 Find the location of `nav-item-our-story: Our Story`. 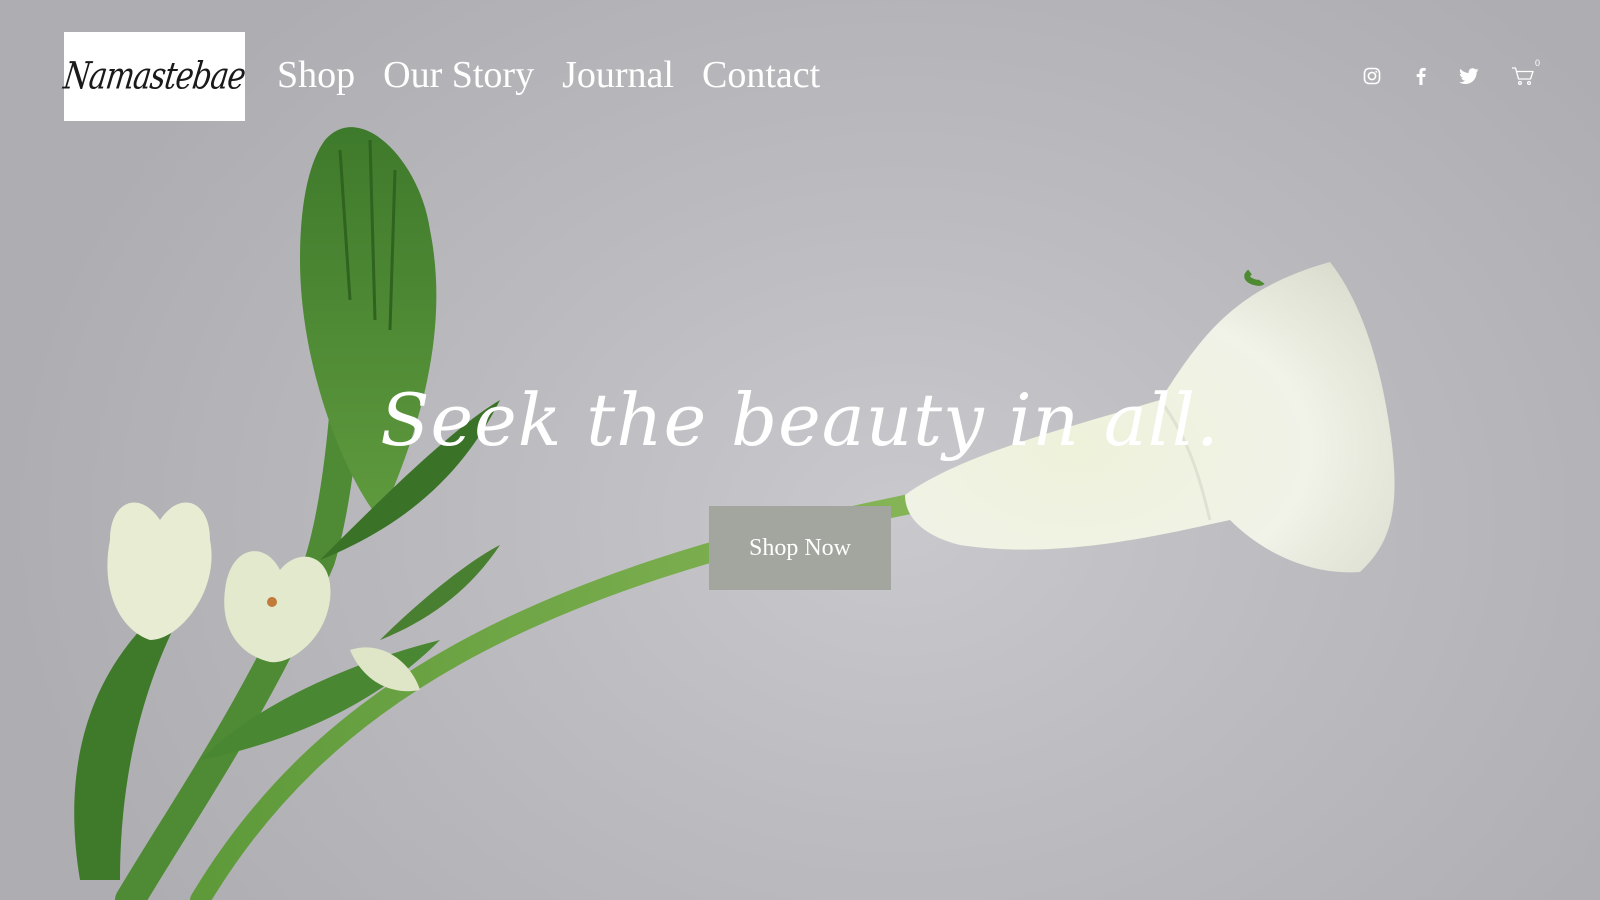

nav-item-our-story: Our Story is located at coordinates (458, 75).